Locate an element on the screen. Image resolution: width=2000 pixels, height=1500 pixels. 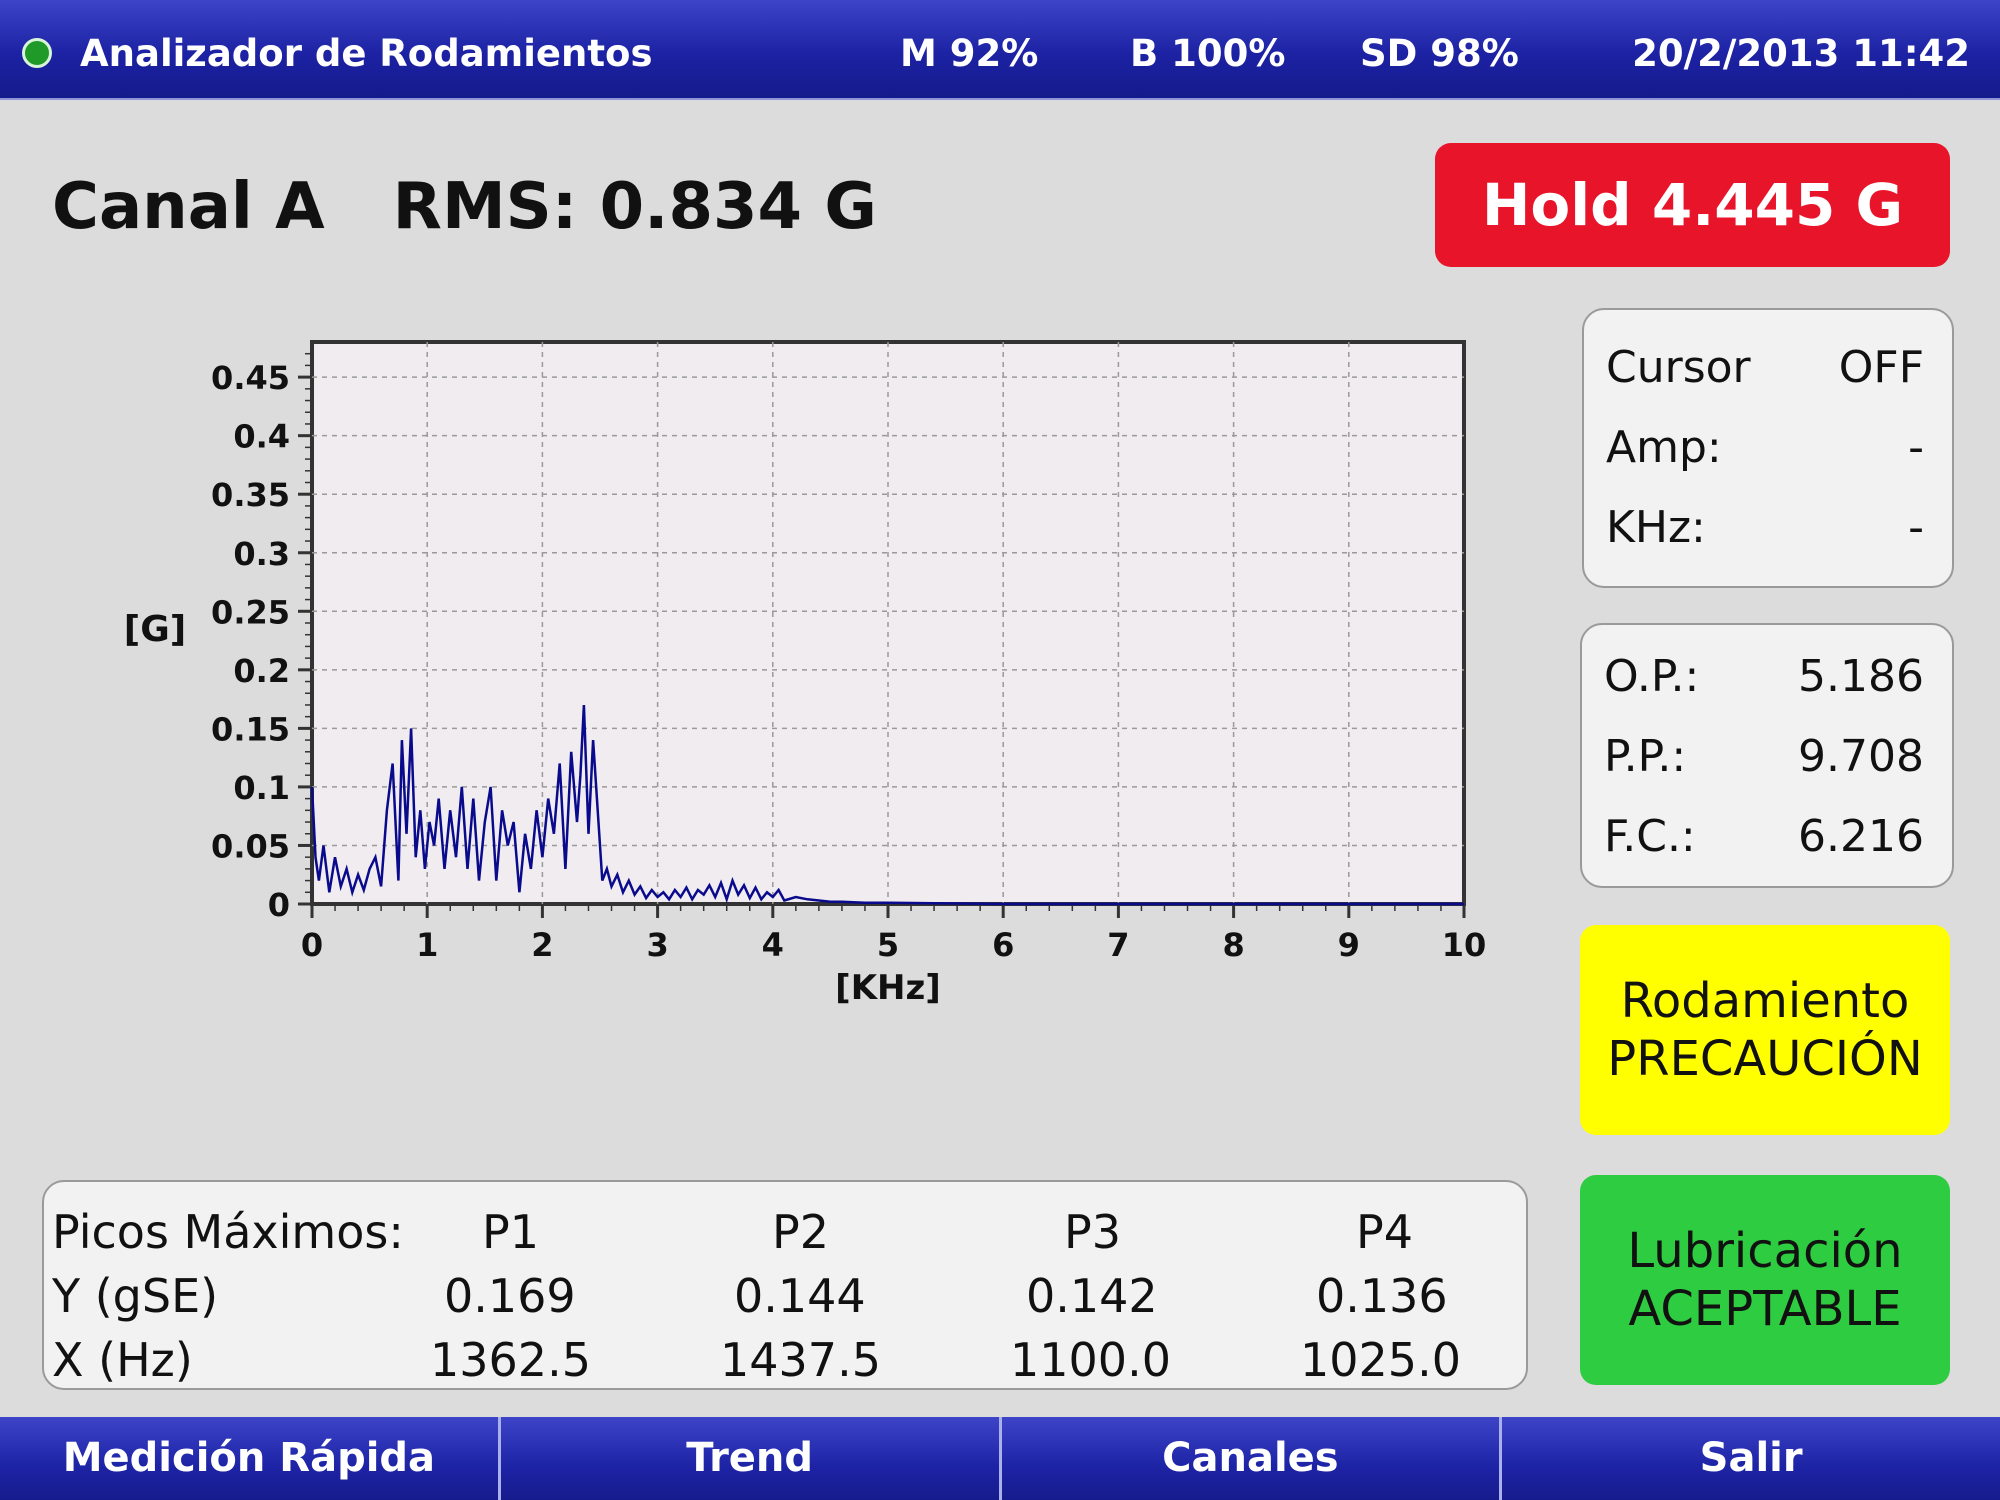
fc-value: 6.216 is located at coordinates (1861, 836).